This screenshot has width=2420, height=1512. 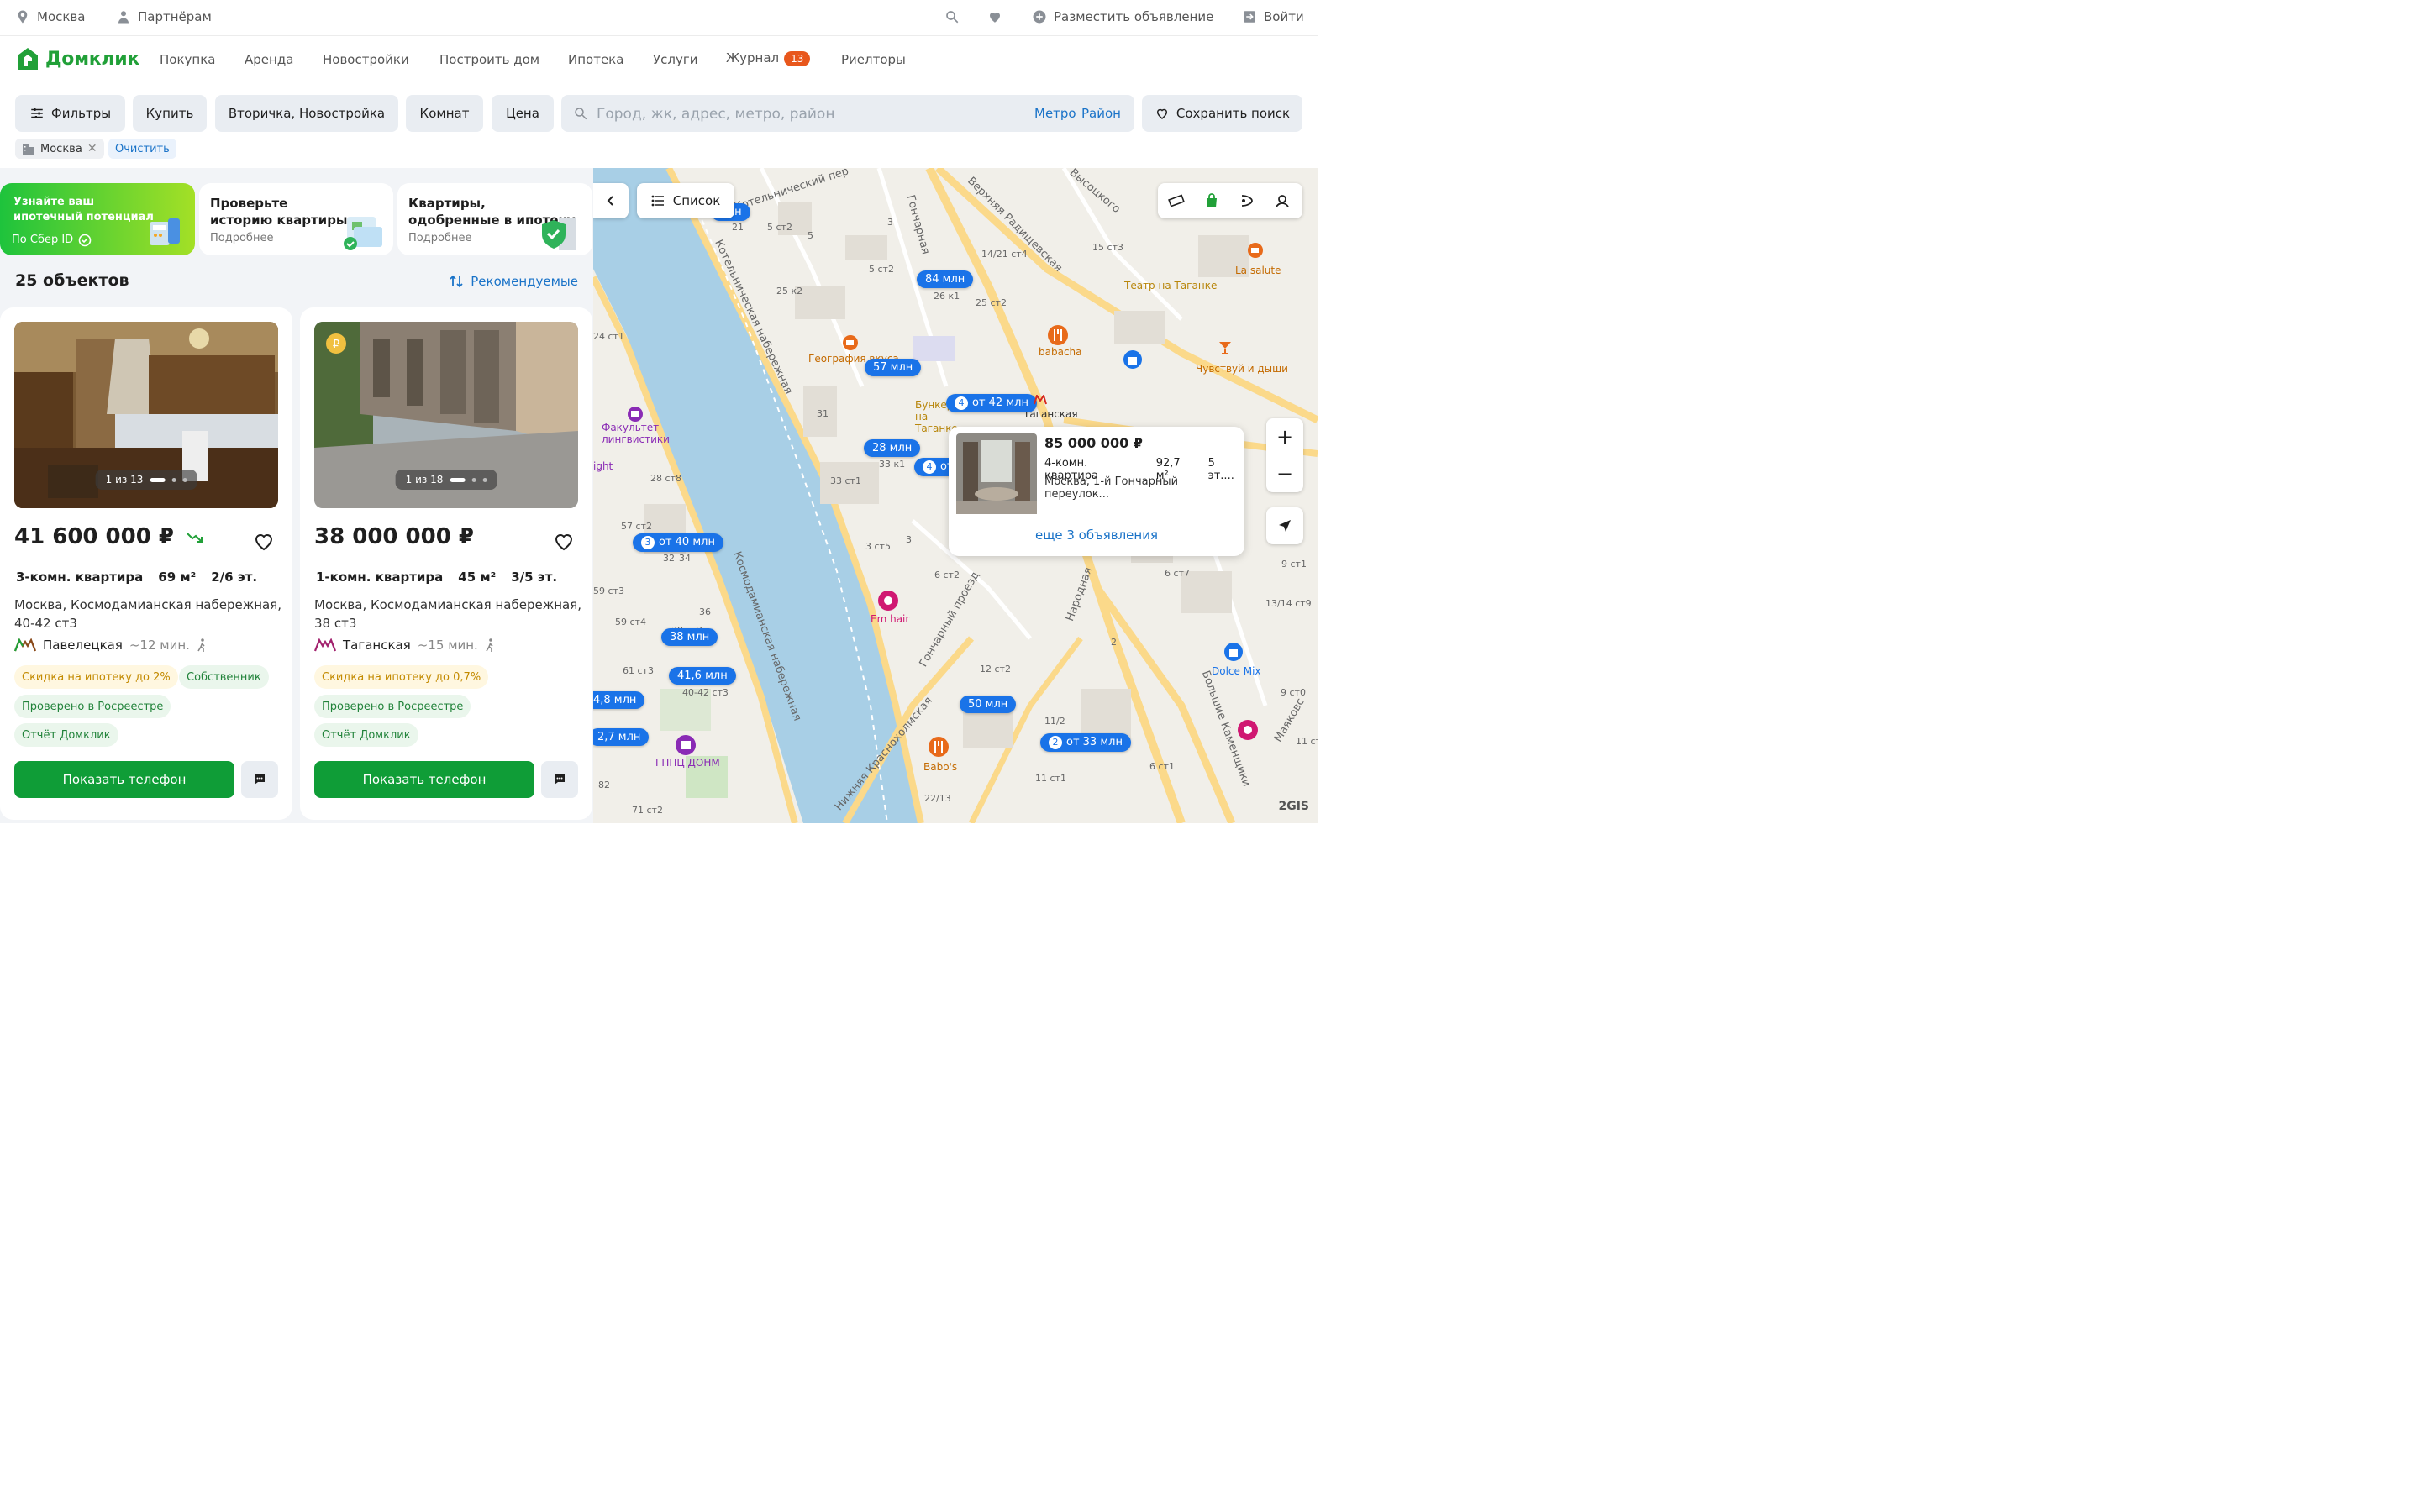 I want to click on city-chip: Москва ✕, so click(x=60, y=149).